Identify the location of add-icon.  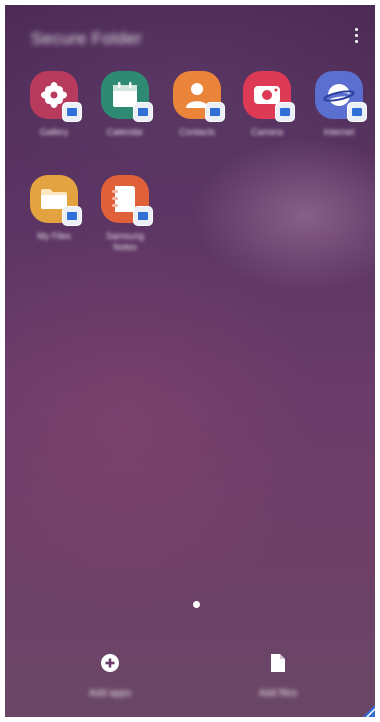
(110, 663).